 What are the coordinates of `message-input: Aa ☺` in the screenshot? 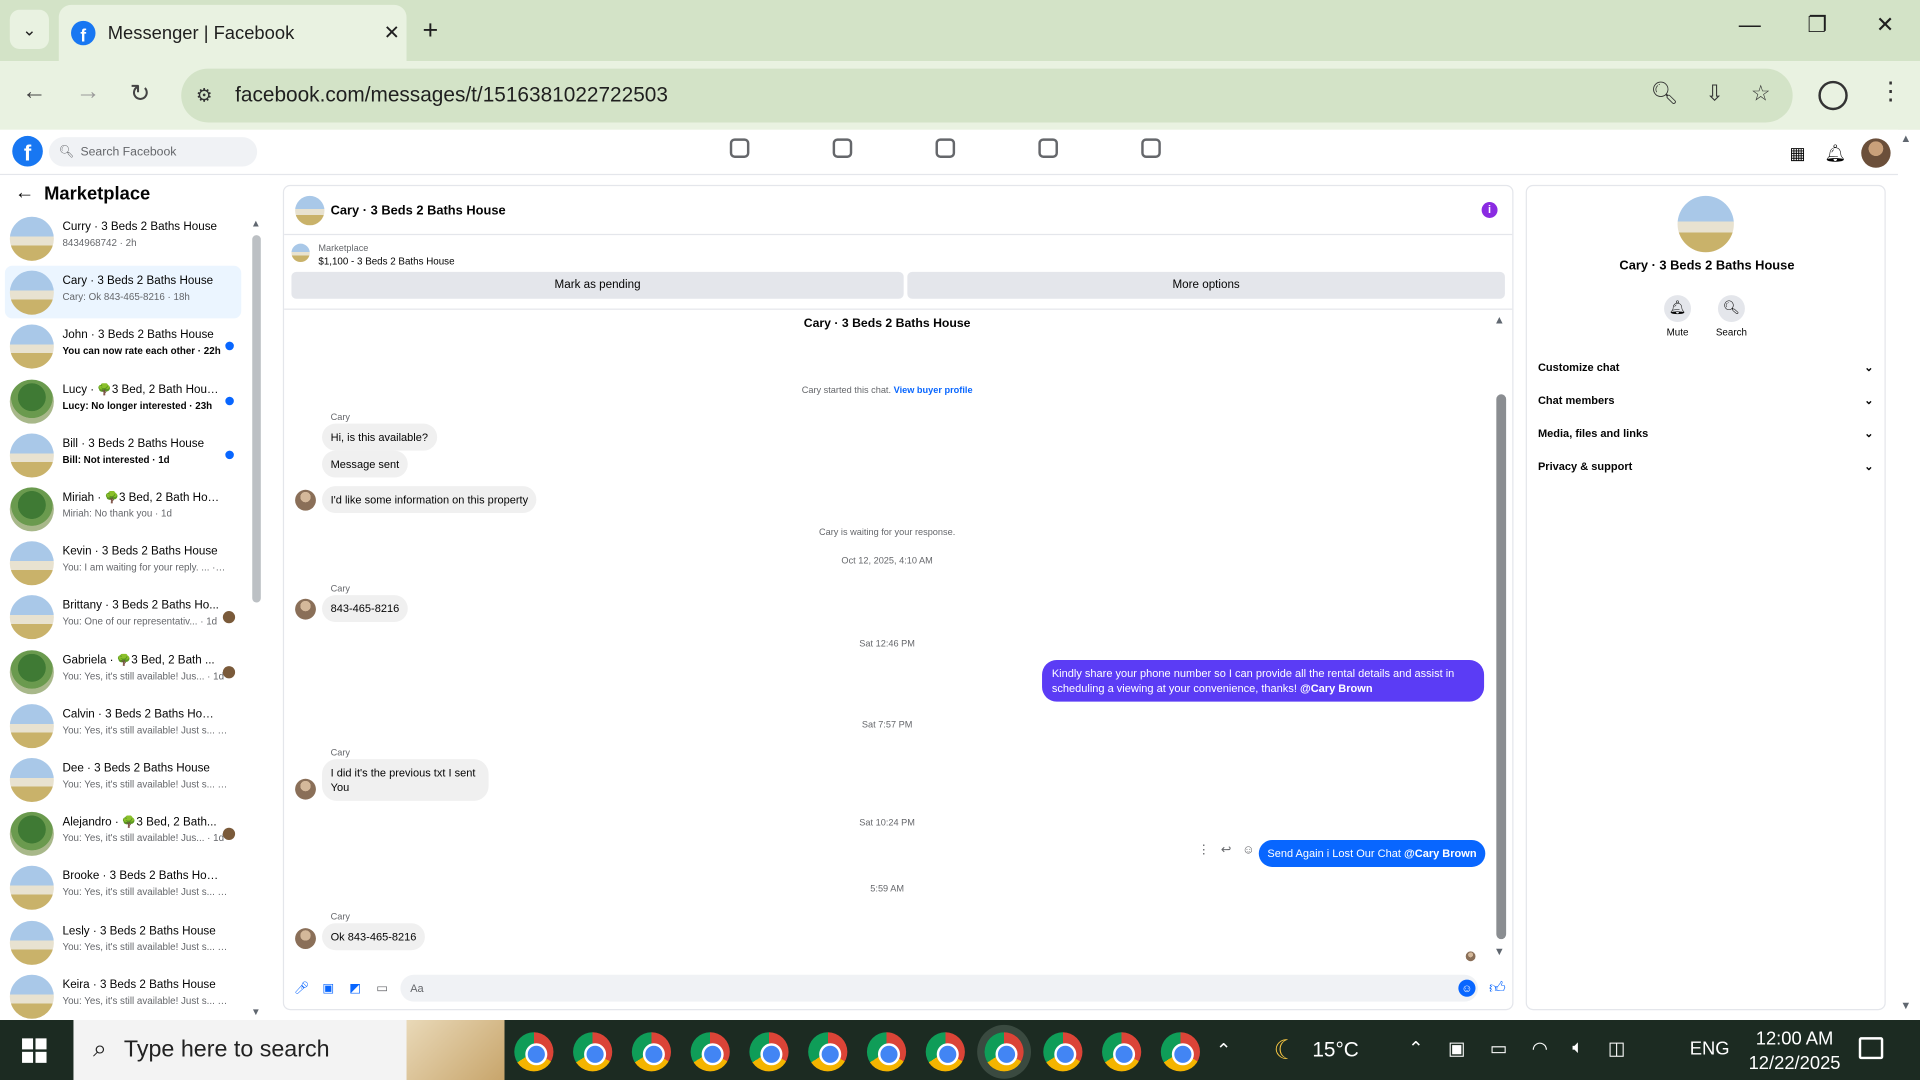 It's located at (939, 988).